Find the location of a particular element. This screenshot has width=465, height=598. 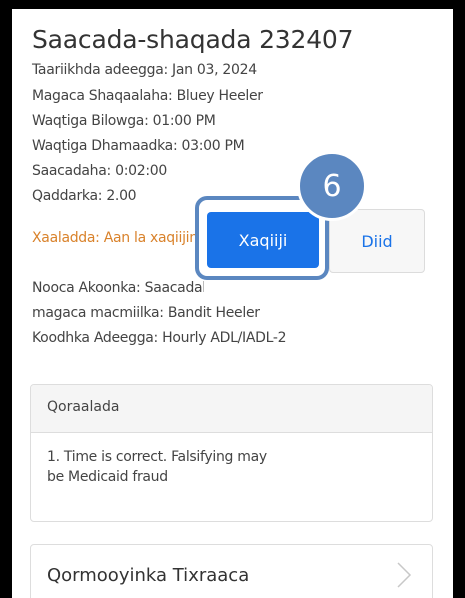

tasks-label: Qormooyinka Tixraaca is located at coordinates (148, 575).